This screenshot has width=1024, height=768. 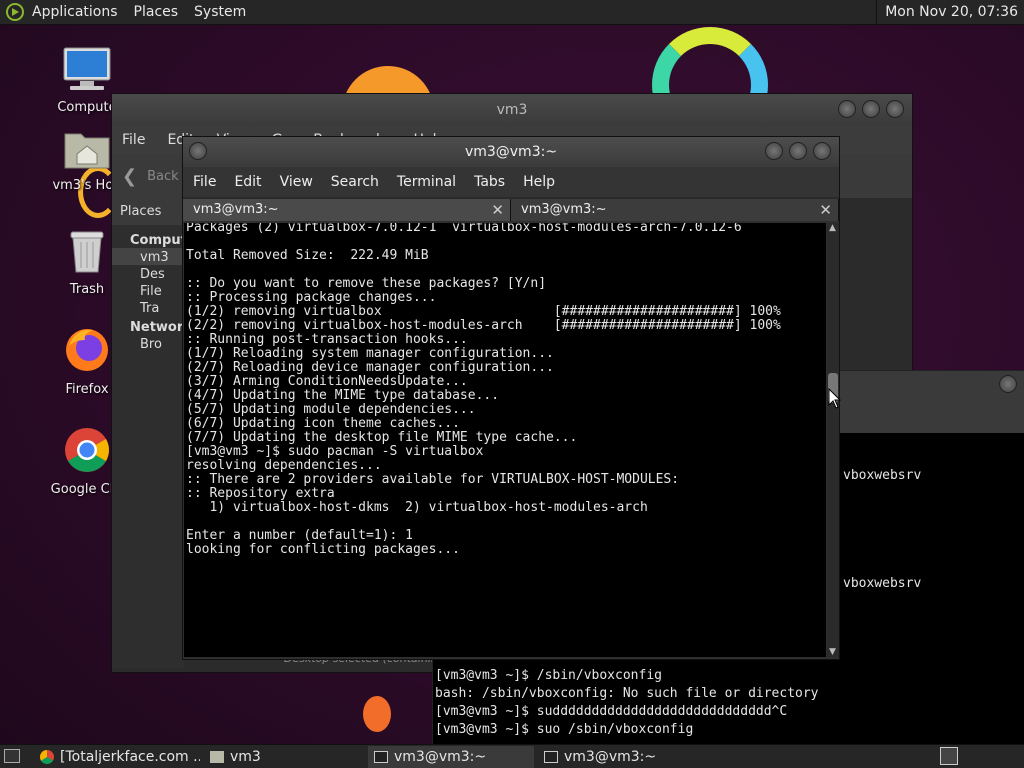 What do you see at coordinates (950, 12) in the screenshot?
I see `panel-clock: Mon Nov 20, 07:36` at bounding box center [950, 12].